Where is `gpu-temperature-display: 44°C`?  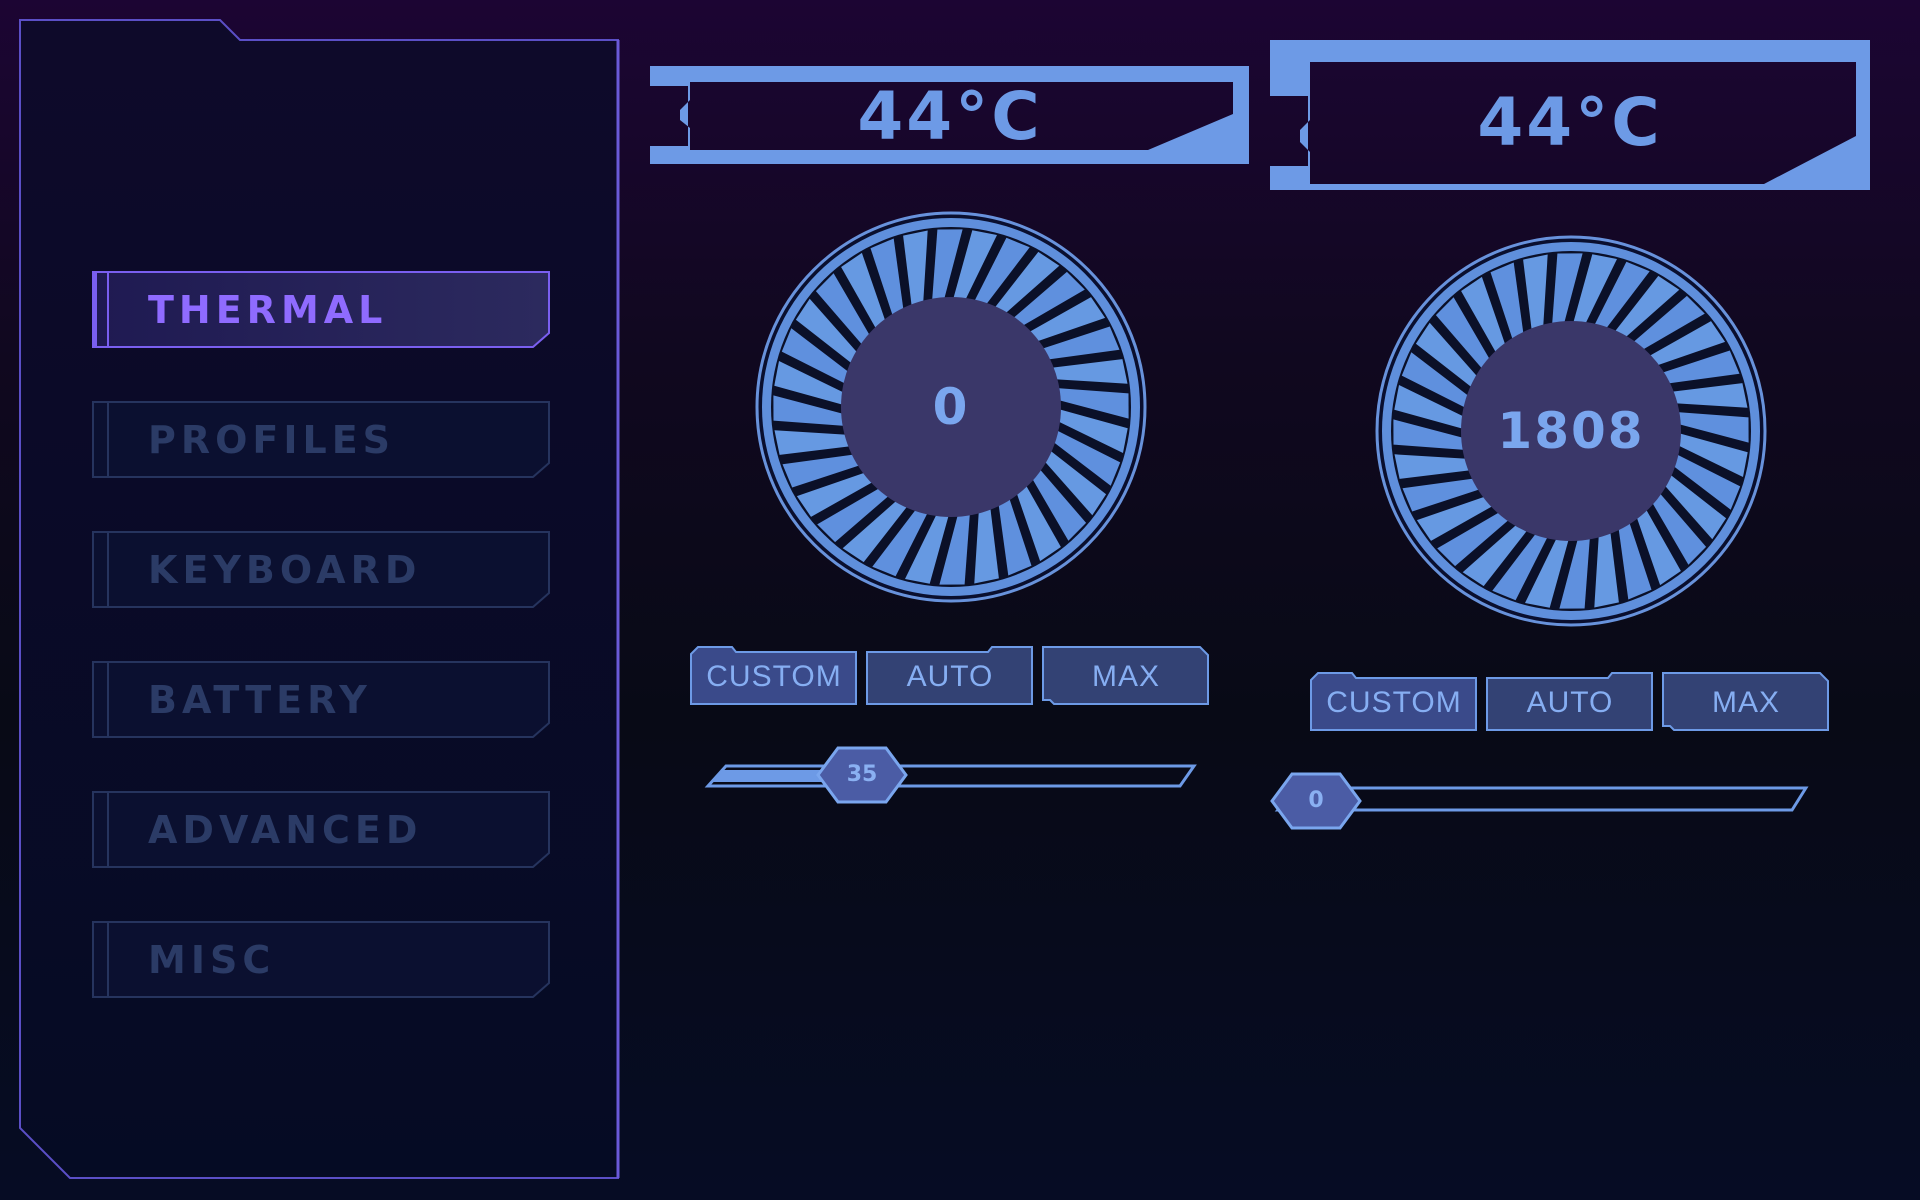
gpu-temperature-display: 44°C is located at coordinates (1570, 115).